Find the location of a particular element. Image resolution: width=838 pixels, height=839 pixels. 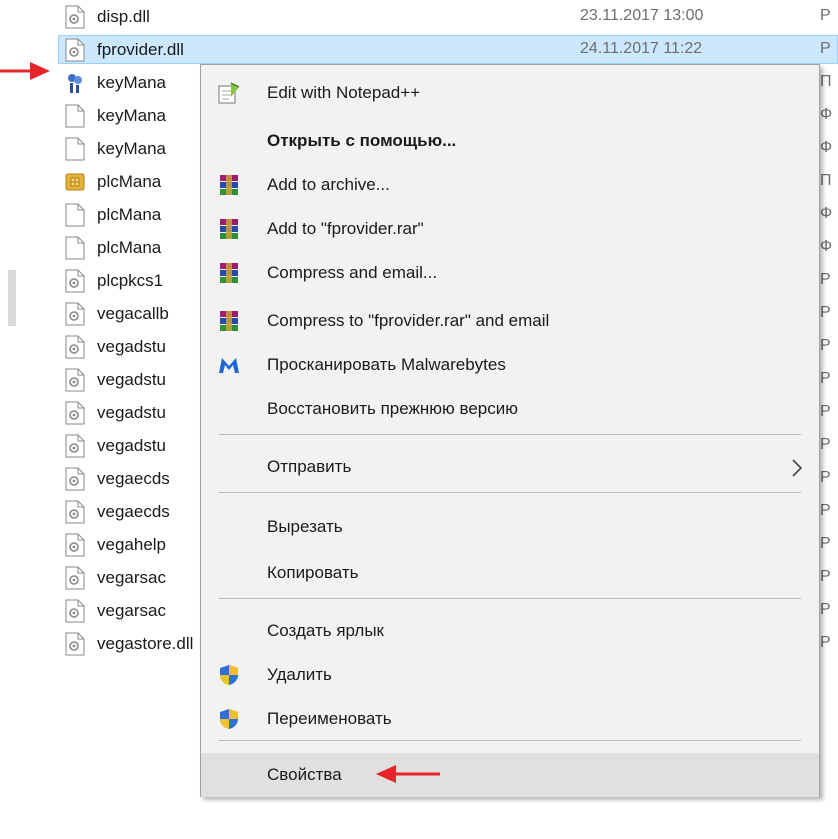

chevron-right-icon is located at coordinates (797, 468).